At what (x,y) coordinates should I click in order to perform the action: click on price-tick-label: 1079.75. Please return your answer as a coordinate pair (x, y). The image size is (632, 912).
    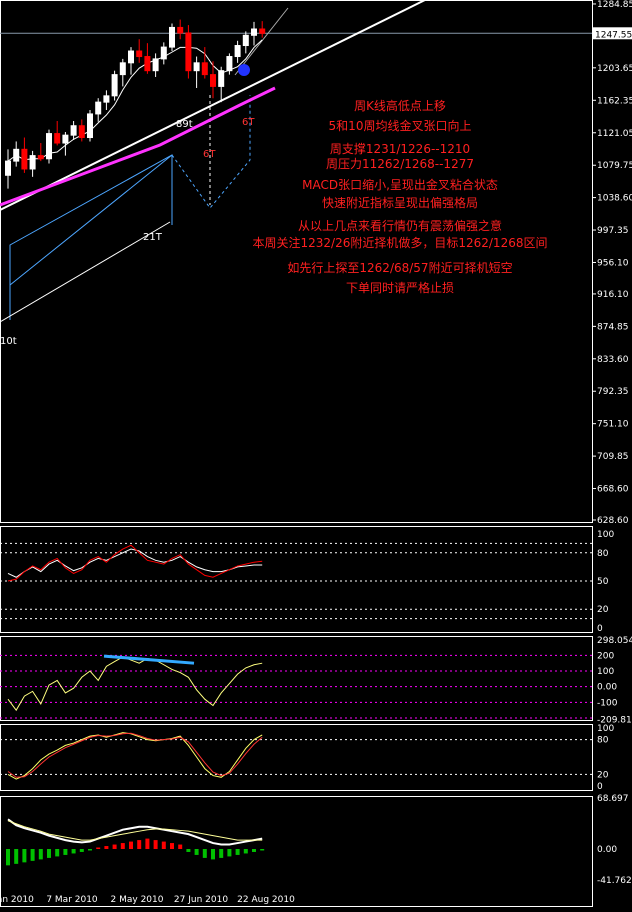
    Looking at the image, I should click on (614, 166).